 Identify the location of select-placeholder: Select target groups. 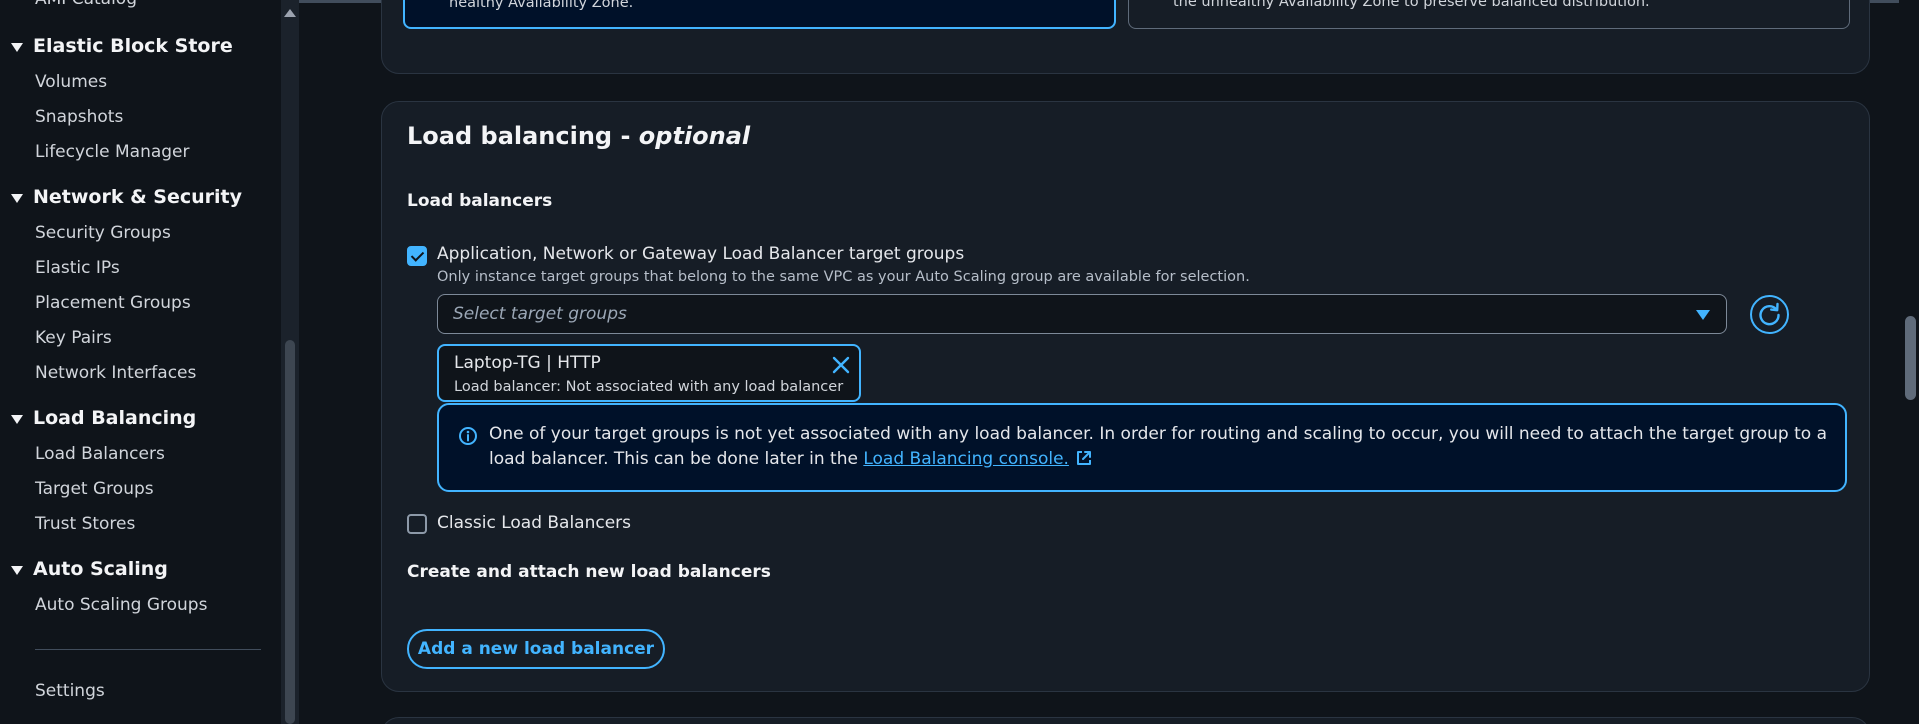
(540, 314).